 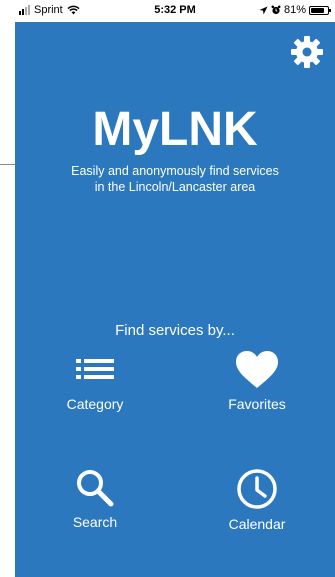 What do you see at coordinates (257, 404) in the screenshot?
I see `favorites-label: Favorites` at bounding box center [257, 404].